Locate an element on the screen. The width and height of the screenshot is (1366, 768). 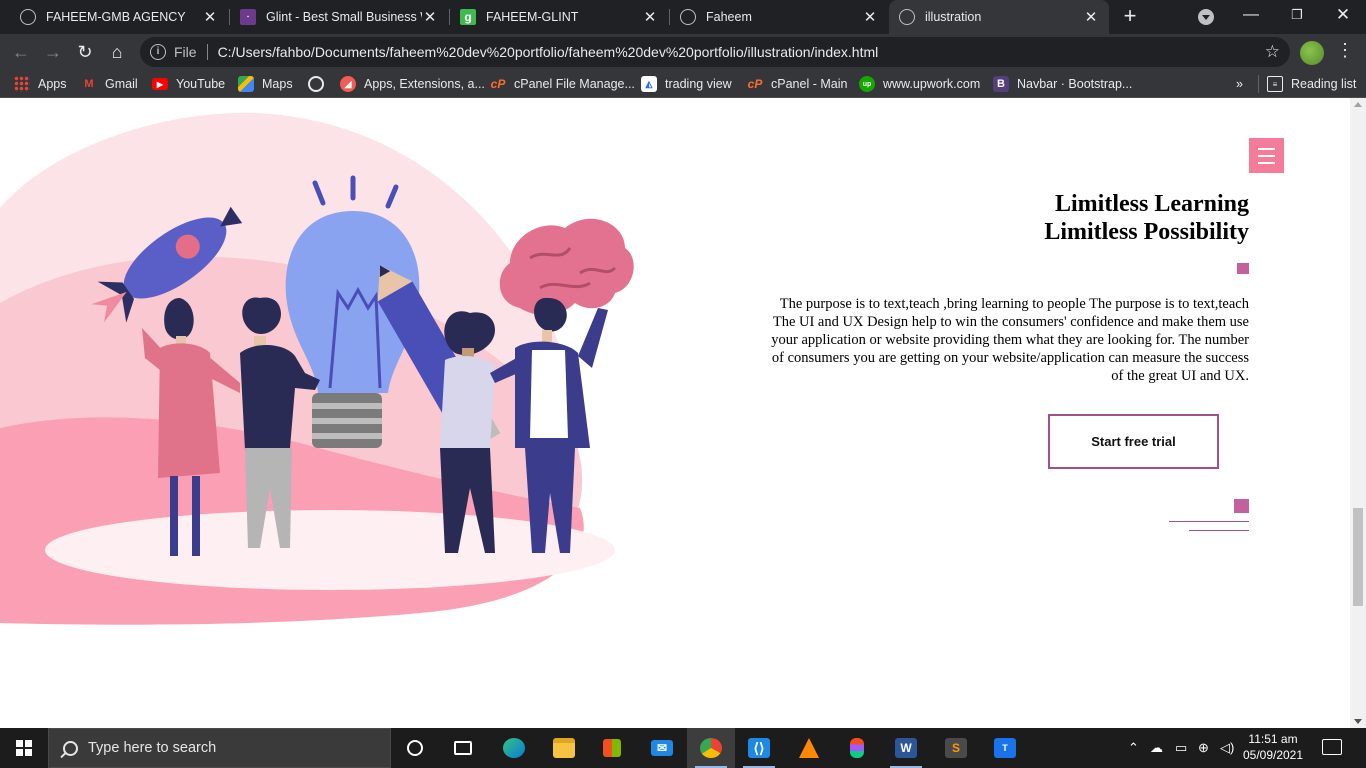
profile-avatar is located at coordinates (1312, 53).